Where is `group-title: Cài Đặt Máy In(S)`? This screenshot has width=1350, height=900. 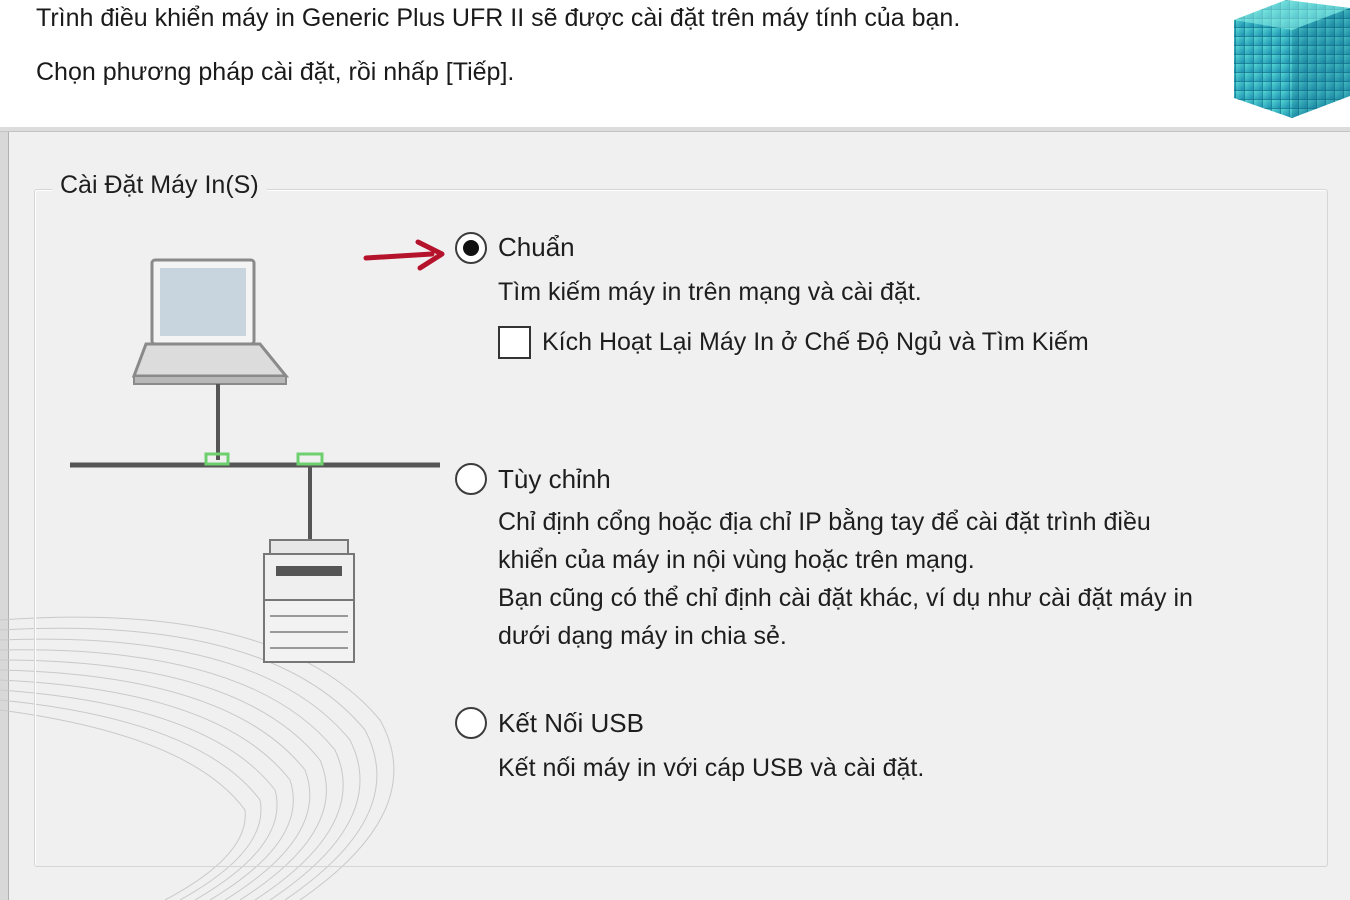 group-title: Cài Đặt Máy In(S) is located at coordinates (159, 185).